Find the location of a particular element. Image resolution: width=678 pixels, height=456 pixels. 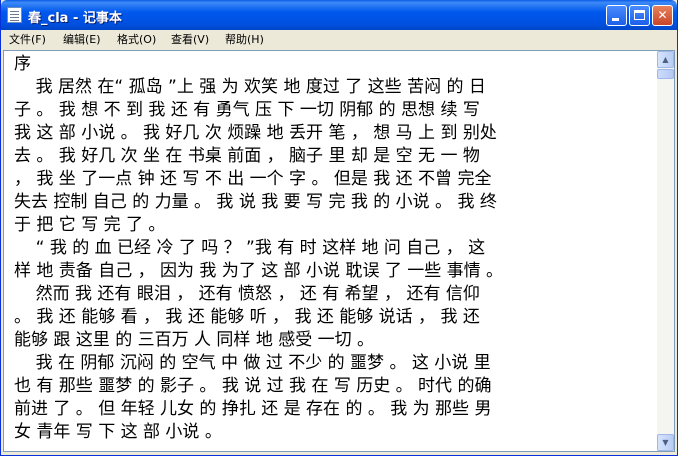

minimize-icon is located at coordinates (615, 19).